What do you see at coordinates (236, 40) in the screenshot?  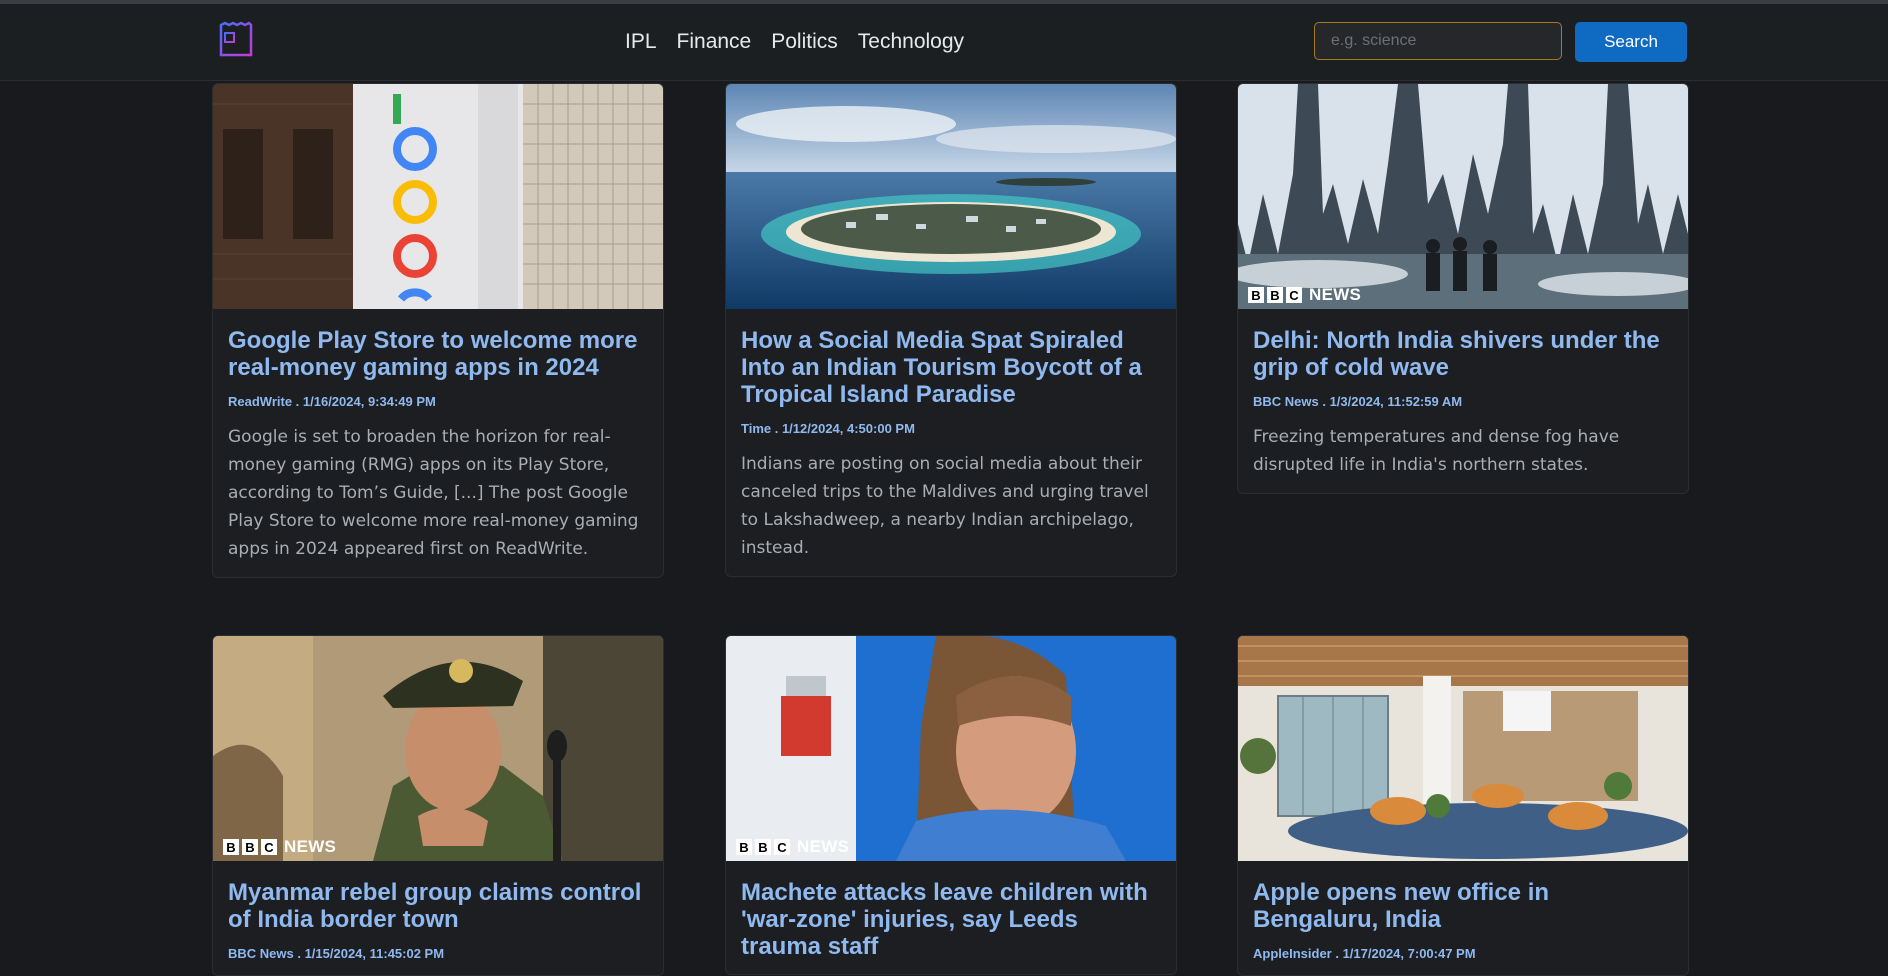 I see `newspaper-icon` at bounding box center [236, 40].